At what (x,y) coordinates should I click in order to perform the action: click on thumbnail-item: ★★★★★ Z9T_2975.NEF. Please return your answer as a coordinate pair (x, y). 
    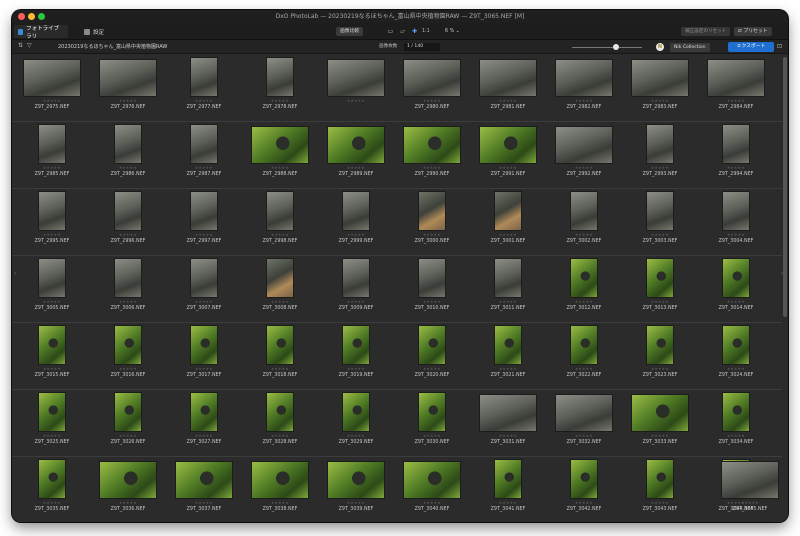
    Looking at the image, I should click on (52, 88).